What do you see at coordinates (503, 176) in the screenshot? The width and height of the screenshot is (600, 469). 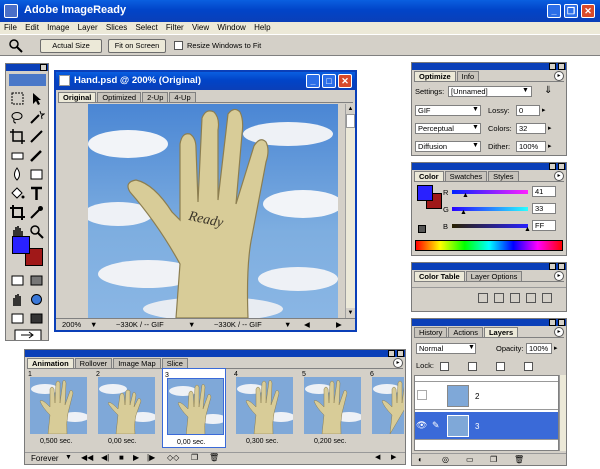 I see `tab-styles: Styles` at bounding box center [503, 176].